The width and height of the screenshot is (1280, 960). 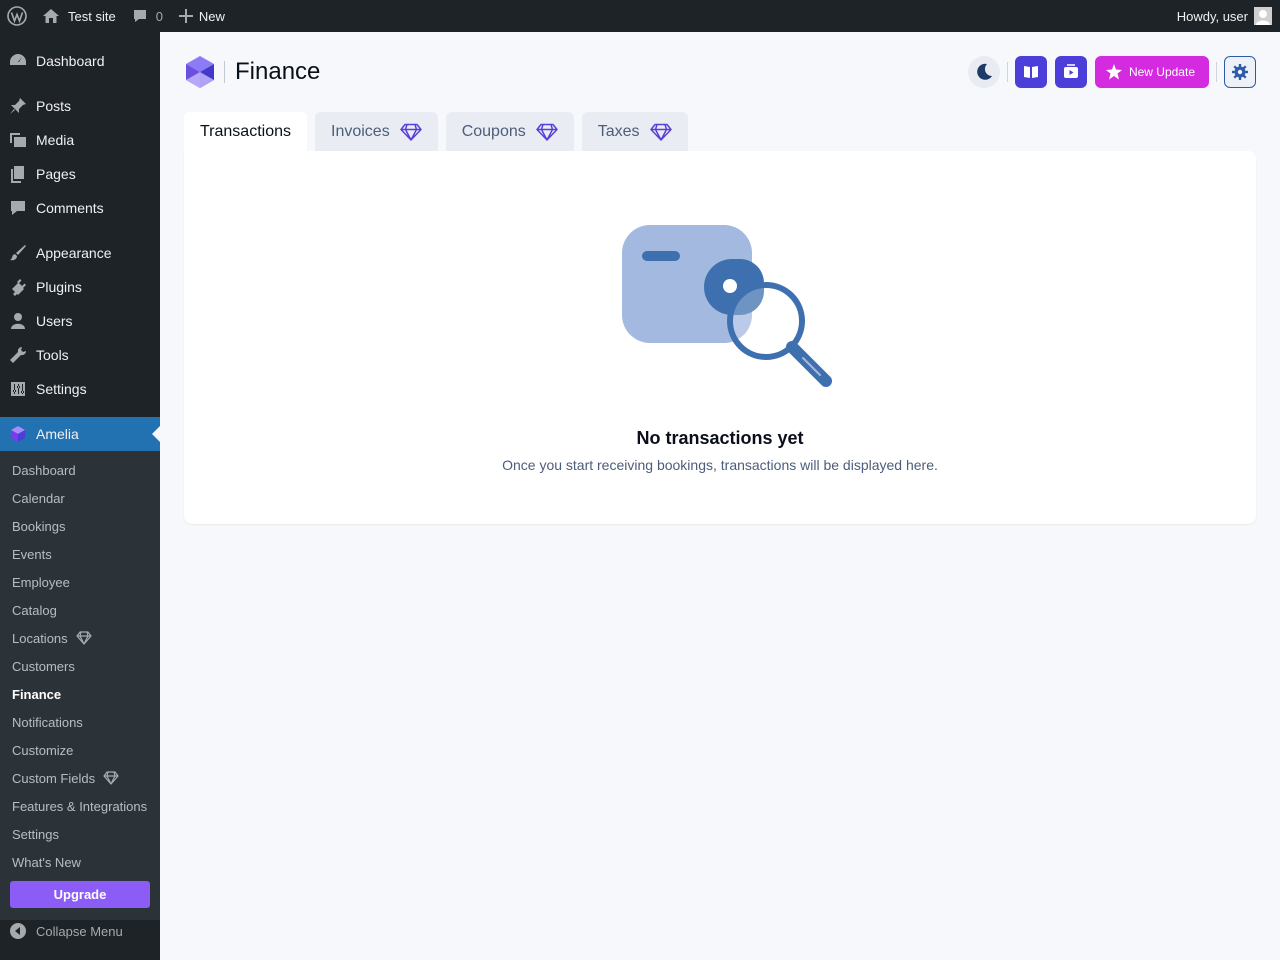 I want to click on submenu-item-employee: Employee, so click(x=41, y=582).